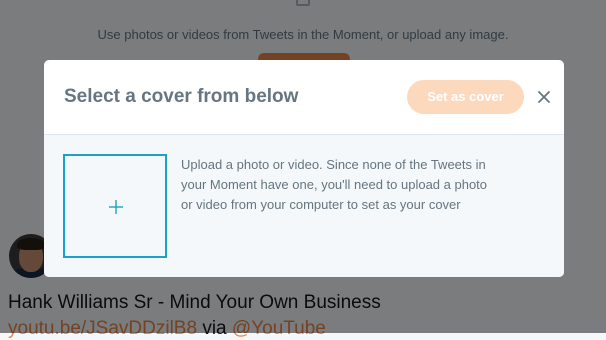  What do you see at coordinates (544, 97) in the screenshot?
I see `close-icon` at bounding box center [544, 97].